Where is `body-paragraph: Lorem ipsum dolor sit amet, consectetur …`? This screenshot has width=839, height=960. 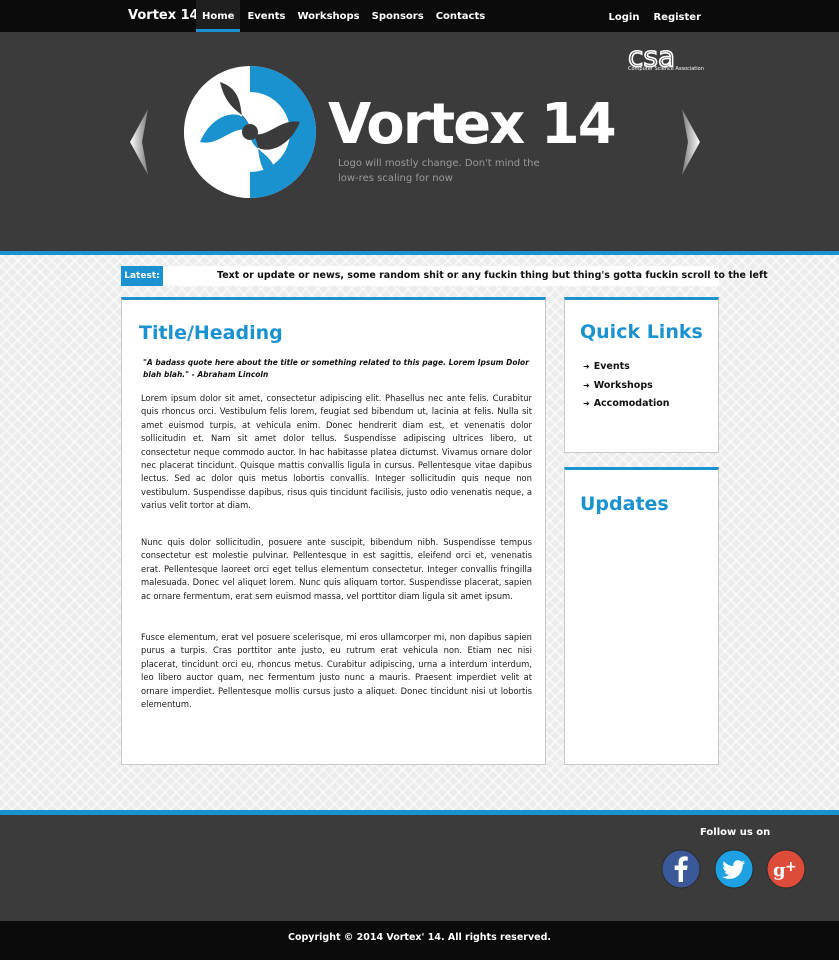 body-paragraph: Lorem ipsum dolor sit amet, consectetur … is located at coordinates (336, 452).